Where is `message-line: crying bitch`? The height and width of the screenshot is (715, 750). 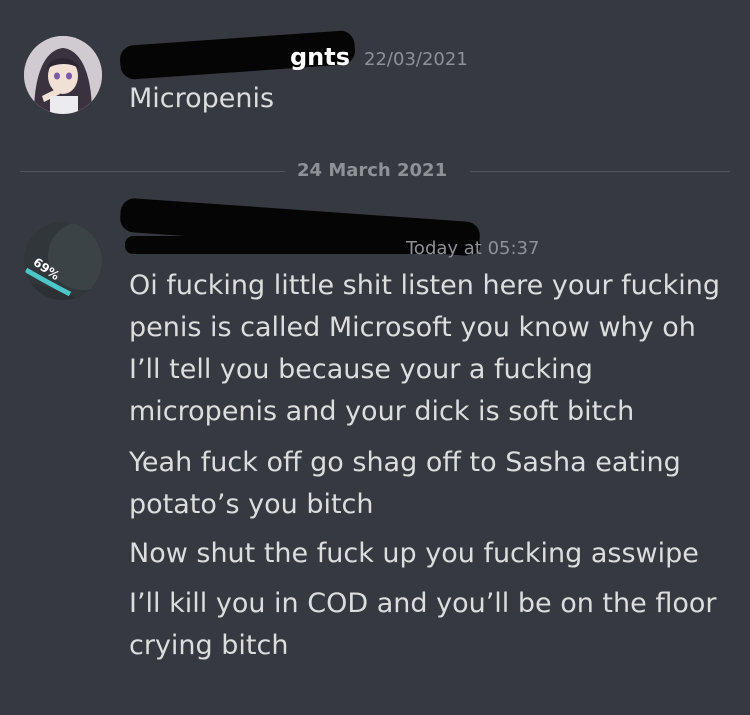
message-line: crying bitch is located at coordinates (209, 645).